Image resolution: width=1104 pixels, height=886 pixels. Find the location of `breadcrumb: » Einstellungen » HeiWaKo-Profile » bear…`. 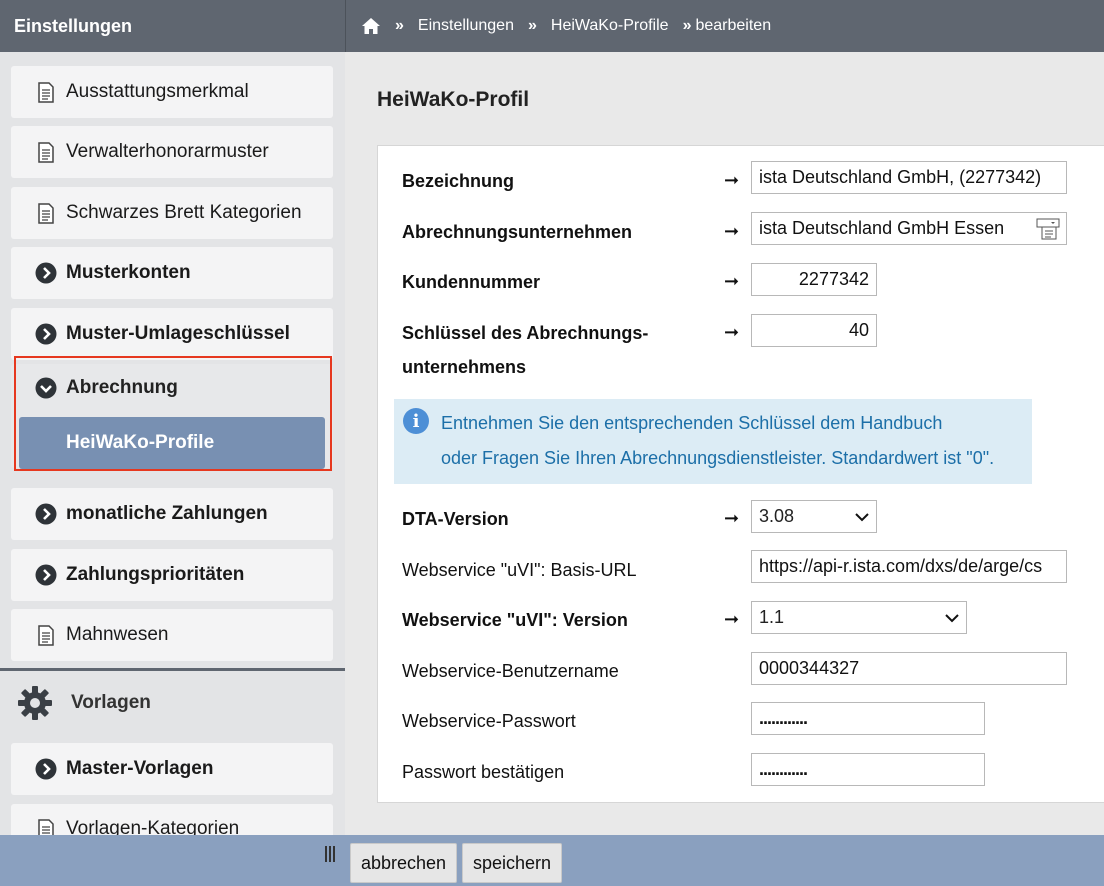

breadcrumb: » Einstellungen » HeiWaKo-Profile » bear… is located at coordinates (724, 26).